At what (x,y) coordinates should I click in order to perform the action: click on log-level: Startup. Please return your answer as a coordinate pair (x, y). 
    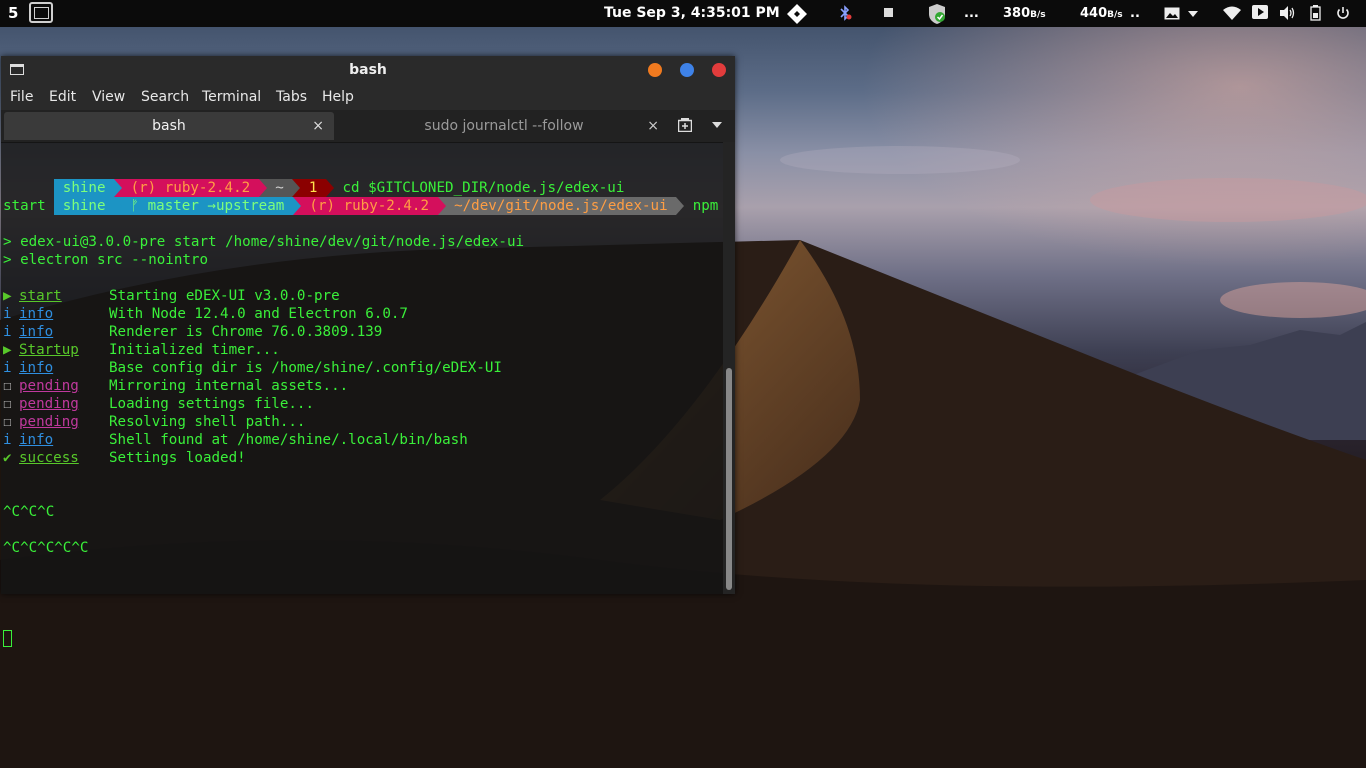
    Looking at the image, I should click on (49, 350).